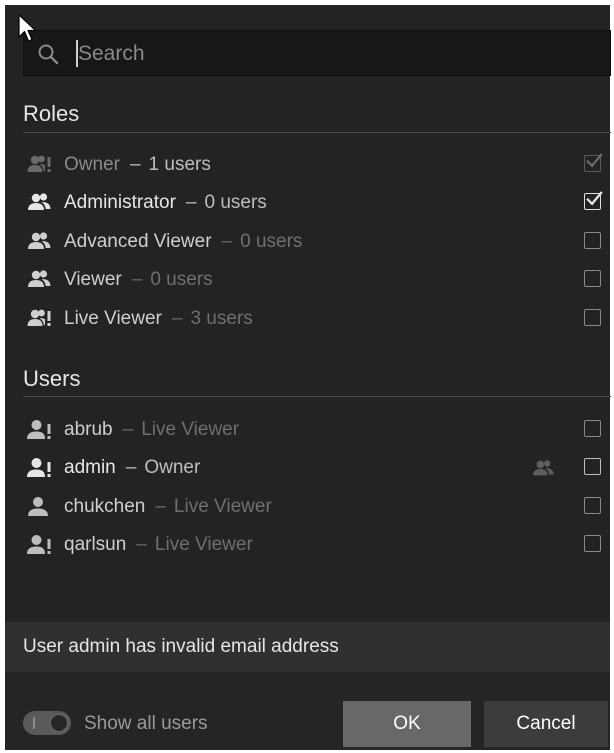 The image size is (614, 753). I want to click on role-name: Owner, so click(92, 164).